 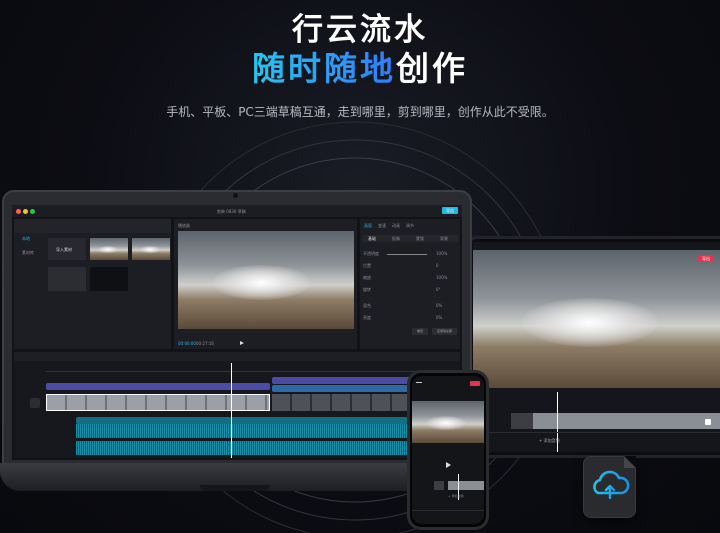 I want to click on row-label-0: 不透明度, so click(x=371, y=253).